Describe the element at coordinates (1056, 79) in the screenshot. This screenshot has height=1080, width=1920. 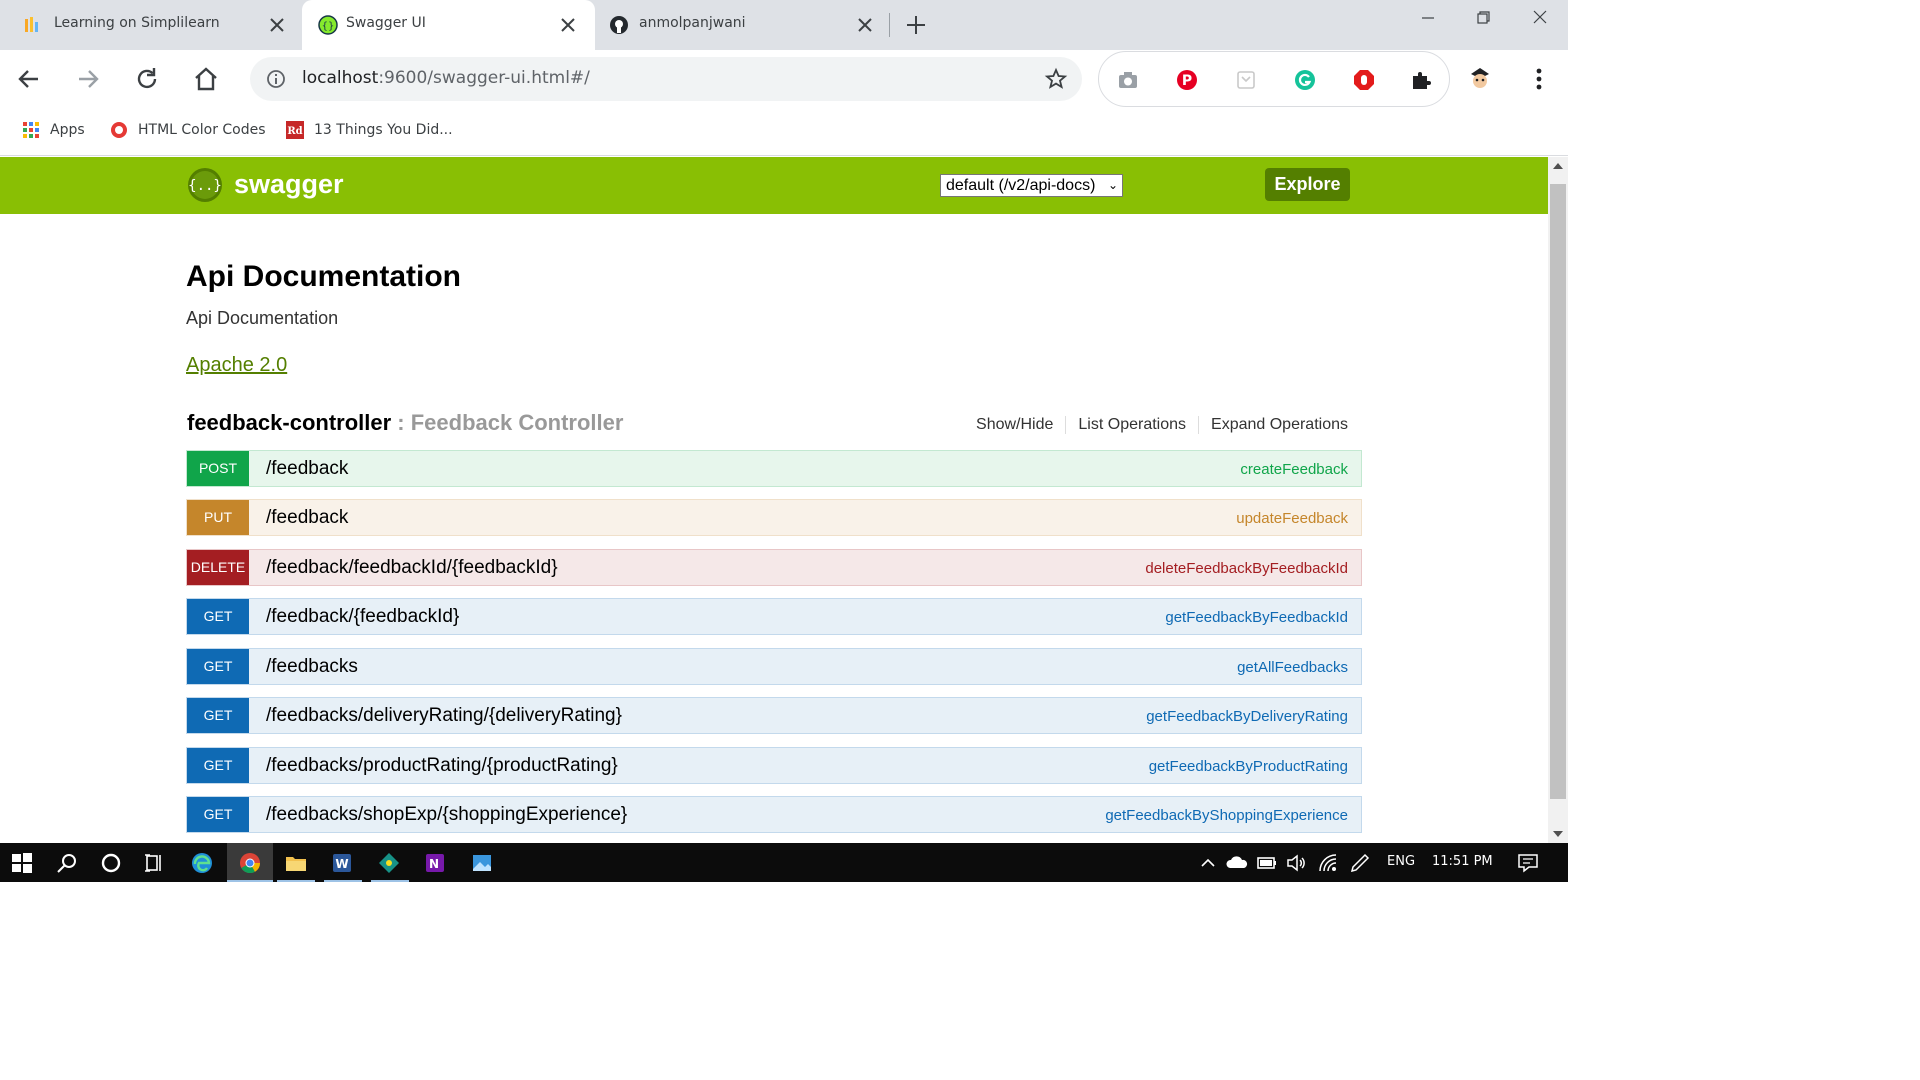
I see `bookmark-star-icon` at that location.